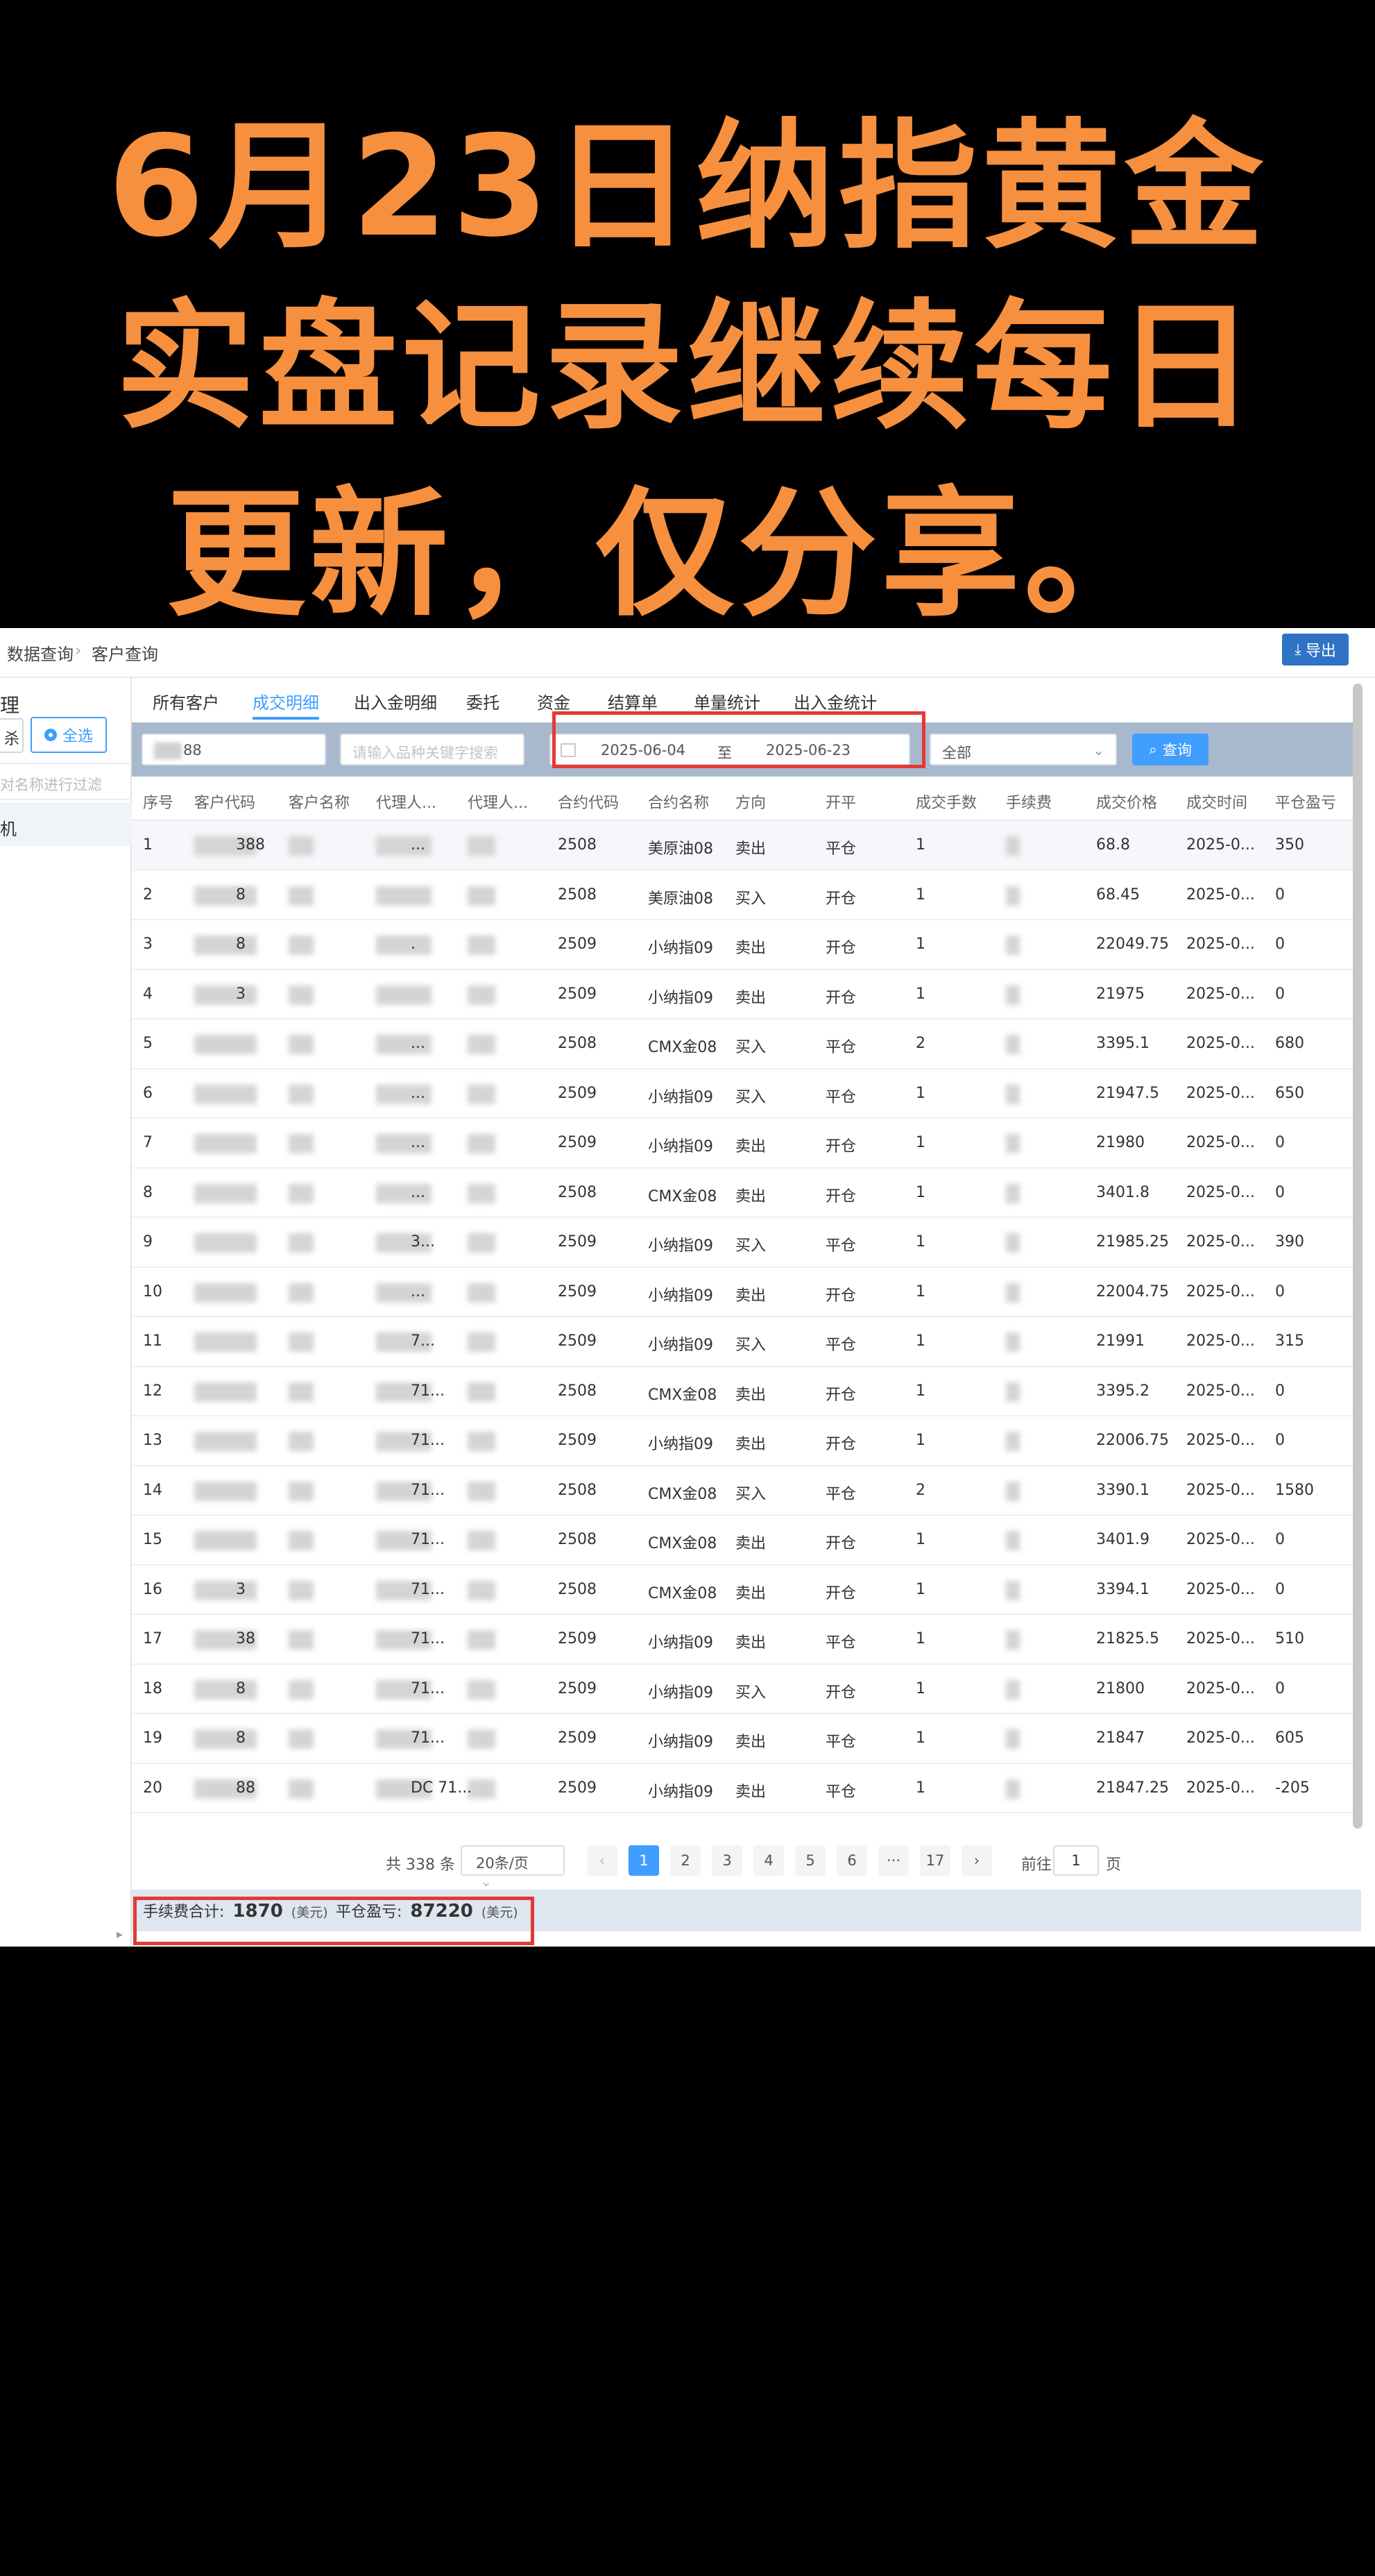 Image resolution: width=1375 pixels, height=2576 pixels. I want to click on tab-orders: 委托, so click(483, 701).